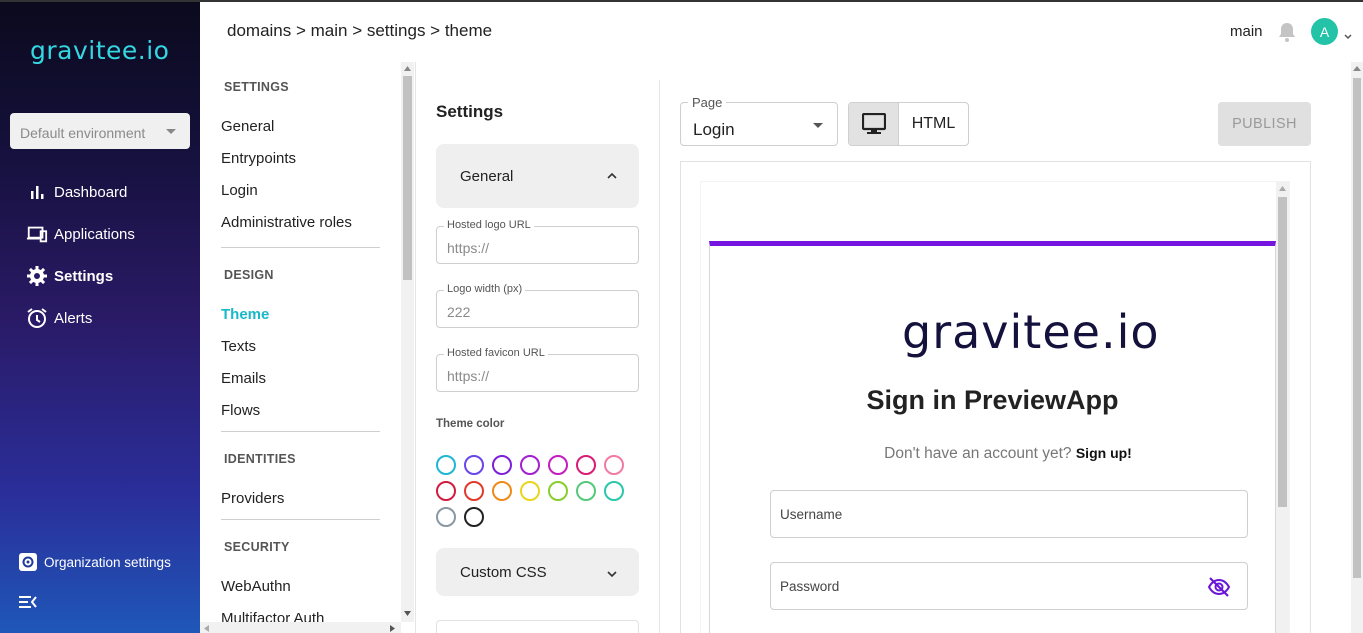 The width and height of the screenshot is (1363, 633). I want to click on custom-css-panel-header: Custom CSS, so click(537, 572).